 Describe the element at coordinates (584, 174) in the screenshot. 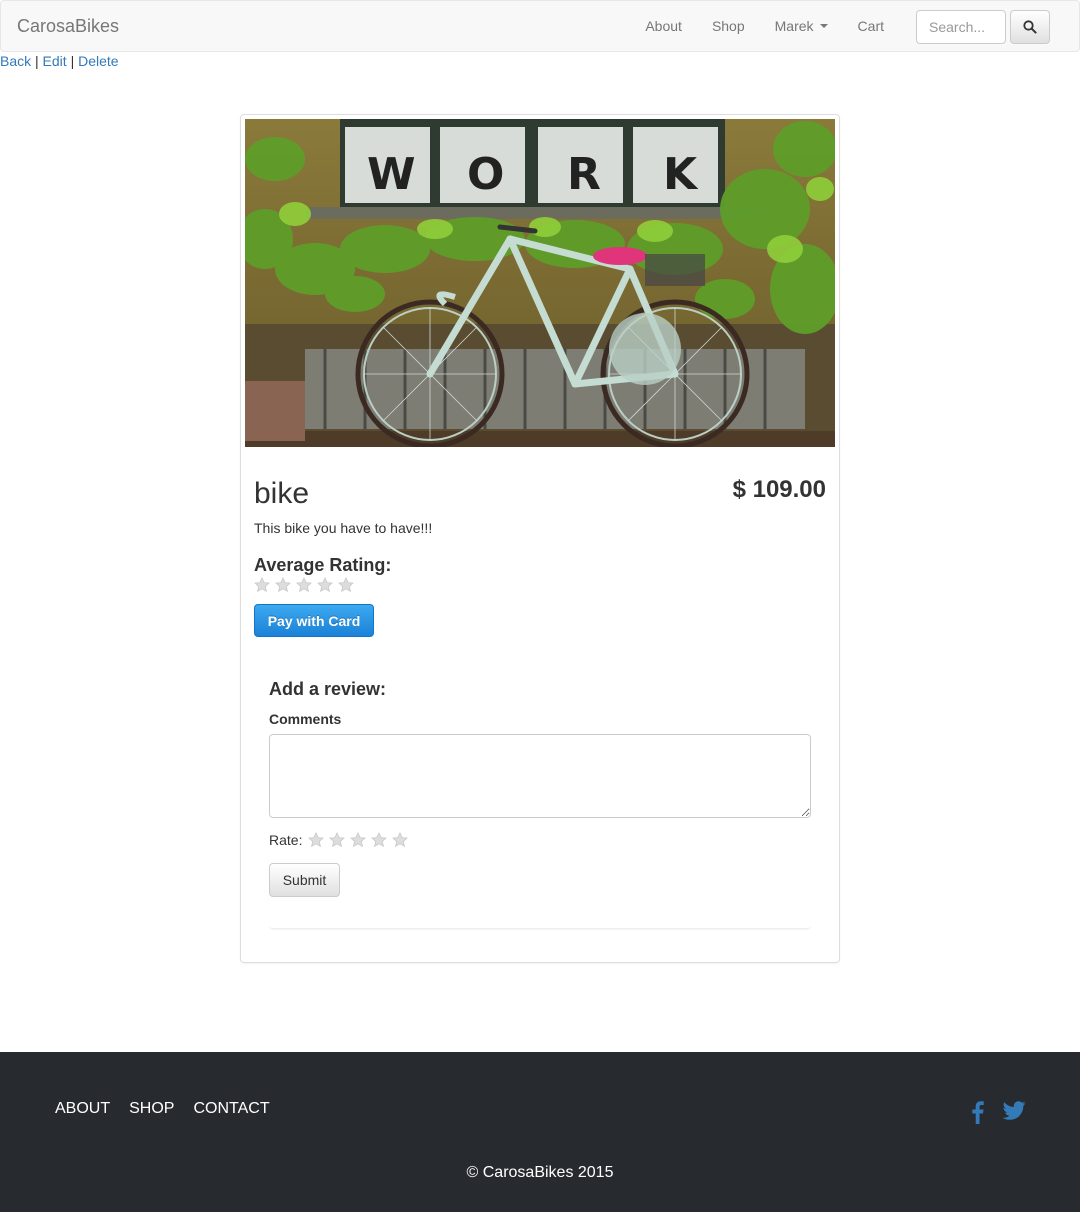

I see `svg-text: R` at that location.